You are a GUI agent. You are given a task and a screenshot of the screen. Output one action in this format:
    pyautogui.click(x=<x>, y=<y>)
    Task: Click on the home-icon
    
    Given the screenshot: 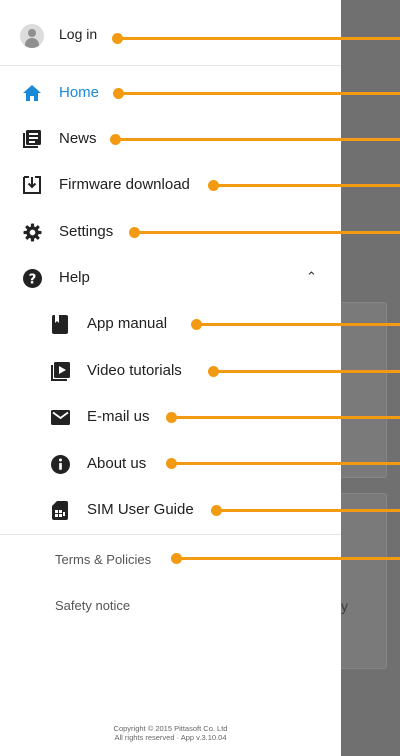 What is the action you would take?
    pyautogui.click(x=32, y=93)
    